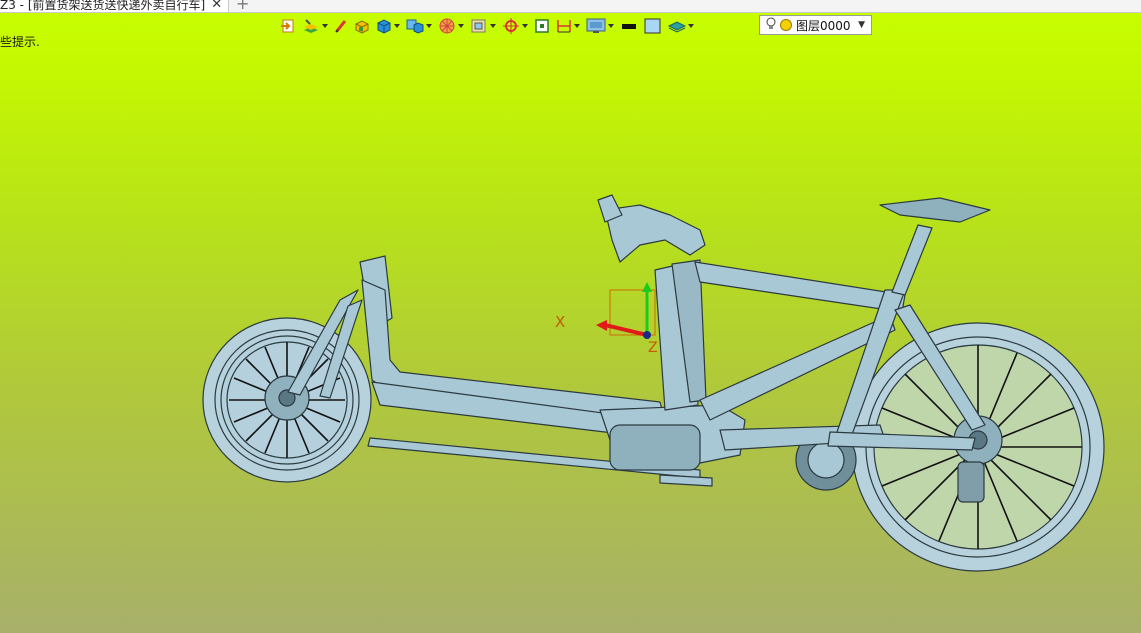  I want to click on color-bar-icon, so click(629, 26).